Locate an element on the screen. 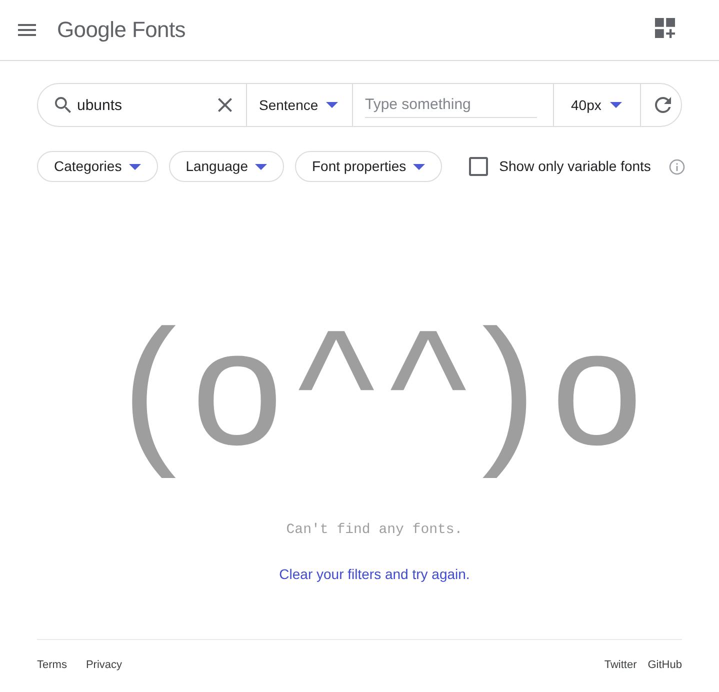  footer-link: Twitter is located at coordinates (620, 665).